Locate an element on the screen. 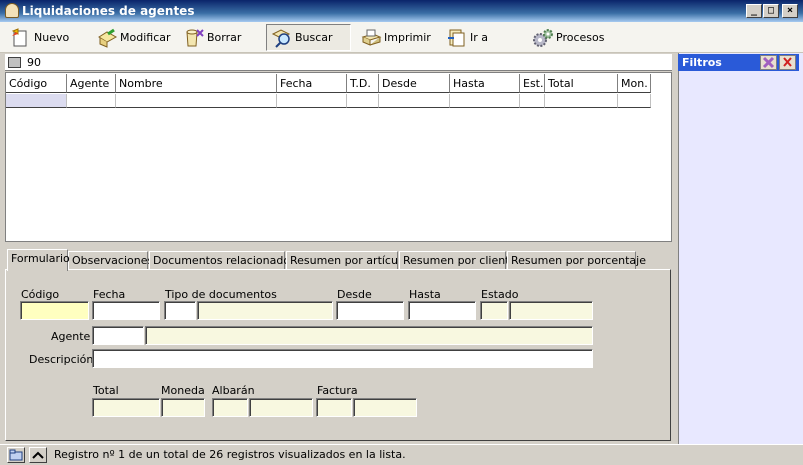  modificar-button: Modificar is located at coordinates (133, 37).